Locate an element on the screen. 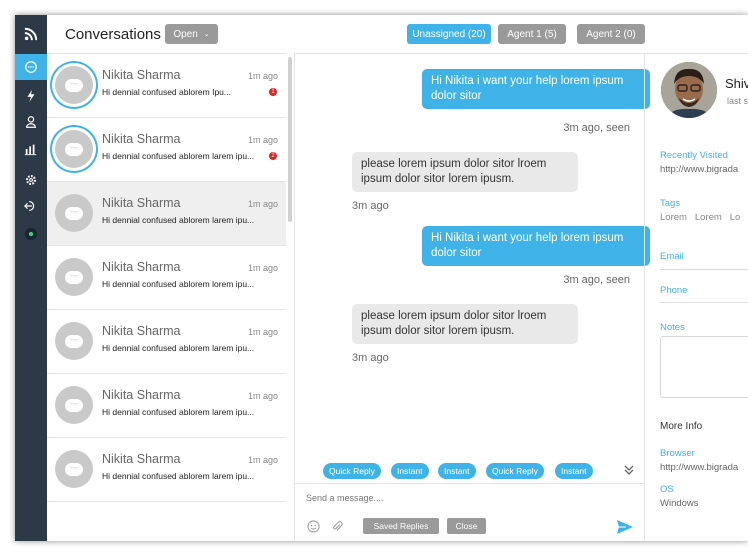  unread-badge: 2 is located at coordinates (273, 156).